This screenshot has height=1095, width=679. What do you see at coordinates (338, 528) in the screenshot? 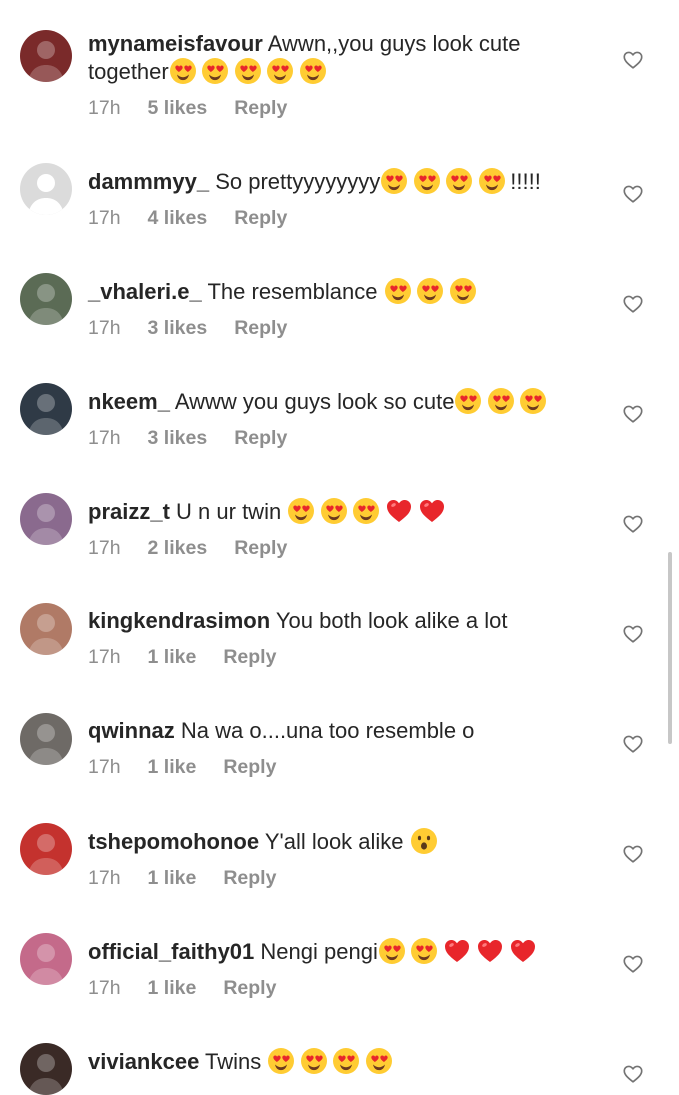
I see `comment-body: praizz_t U n ur twin 17h 2 likes Reply` at bounding box center [338, 528].